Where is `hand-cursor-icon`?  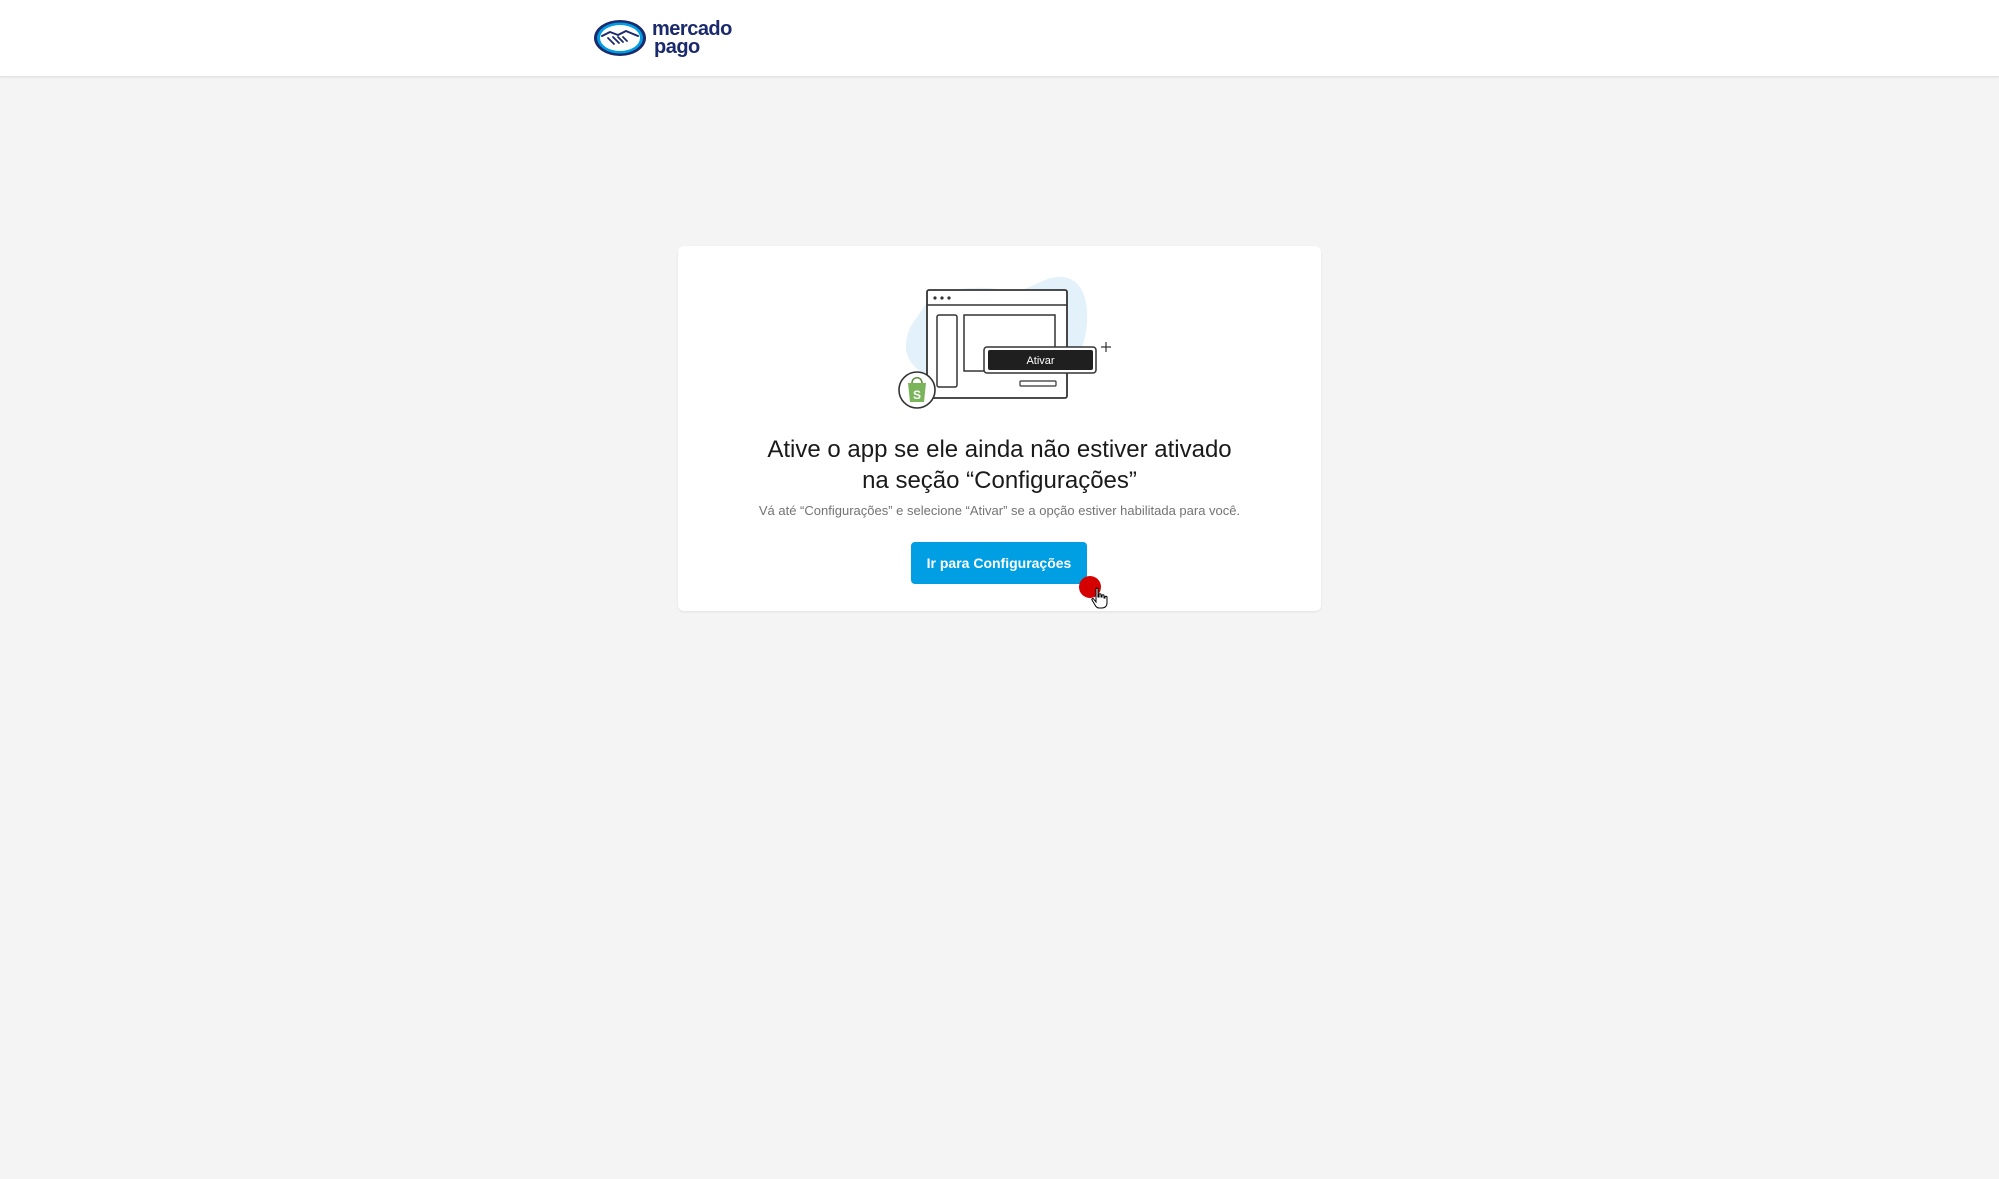
hand-cursor-icon is located at coordinates (1099, 598).